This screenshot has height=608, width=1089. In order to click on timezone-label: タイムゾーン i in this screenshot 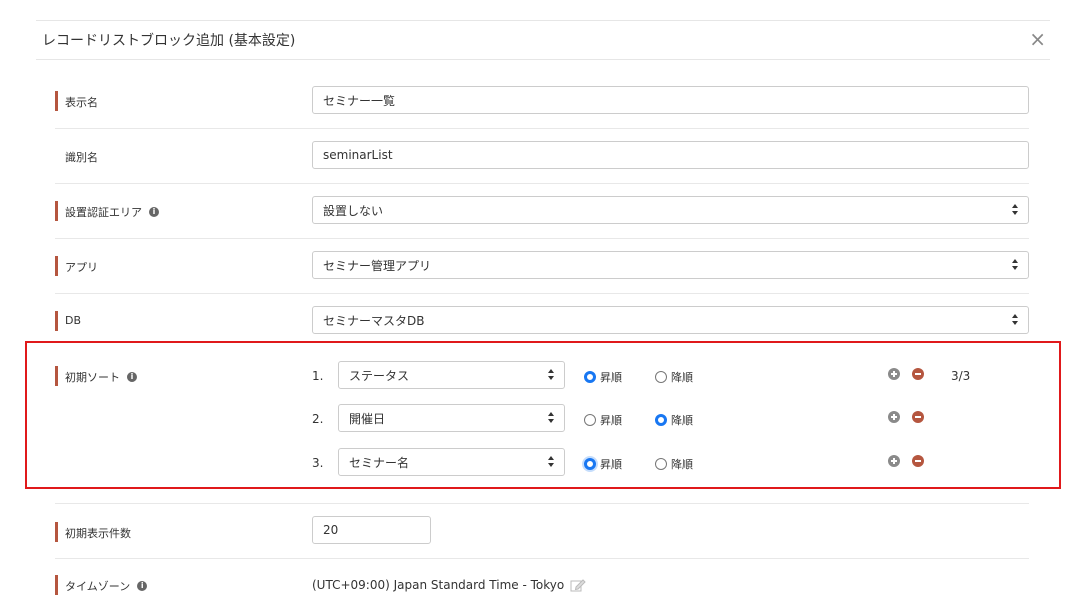, I will do `click(101, 585)`.